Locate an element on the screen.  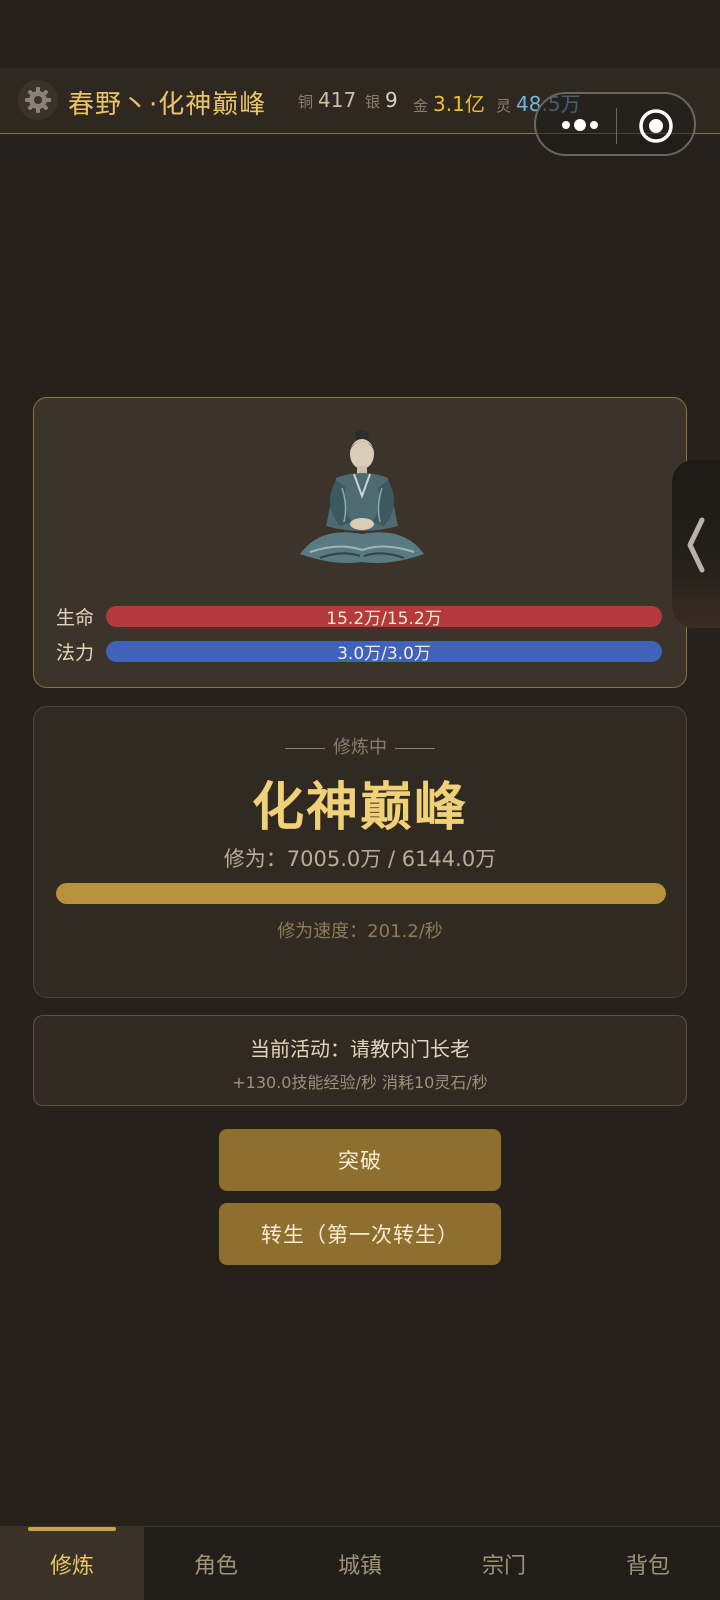
silver-label: 银 is located at coordinates (373, 102).